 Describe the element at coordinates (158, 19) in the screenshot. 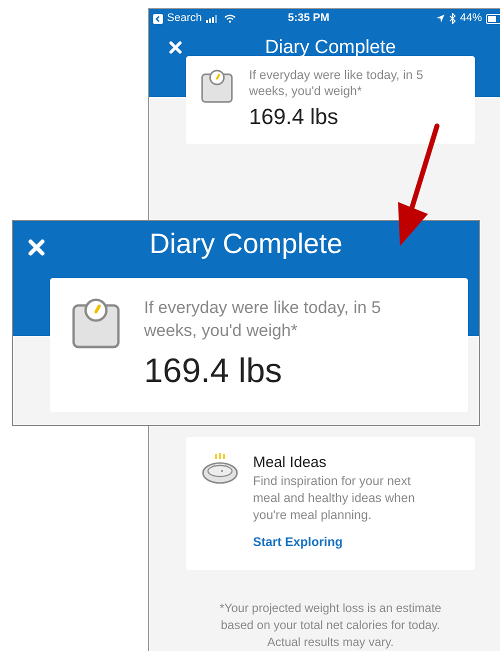

I see `back-arrow-icon` at that location.